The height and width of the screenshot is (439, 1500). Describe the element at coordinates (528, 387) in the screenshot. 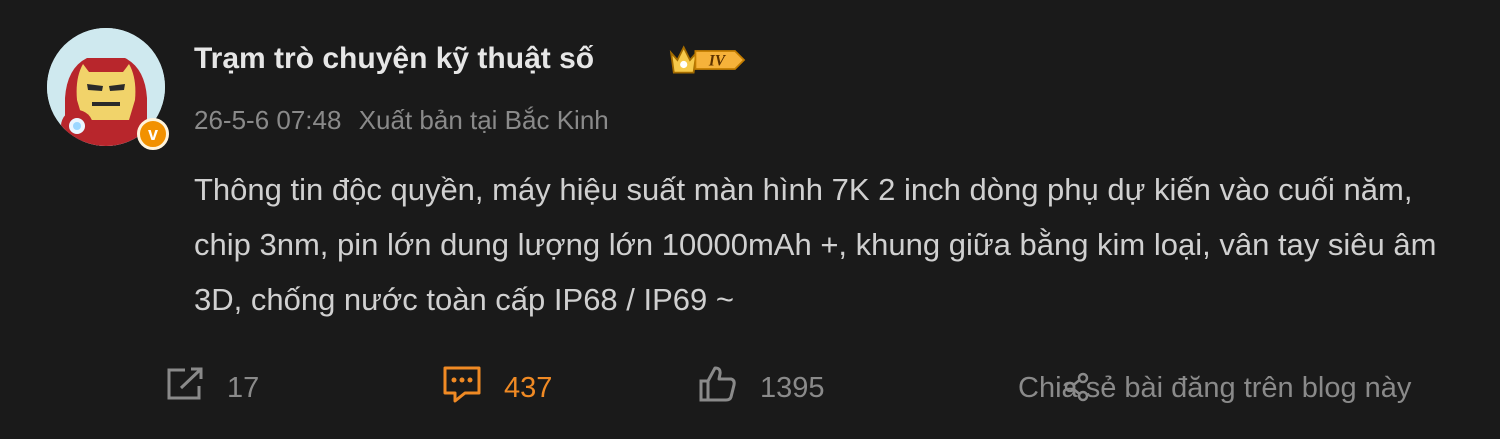

I see `comment-count: 437` at that location.